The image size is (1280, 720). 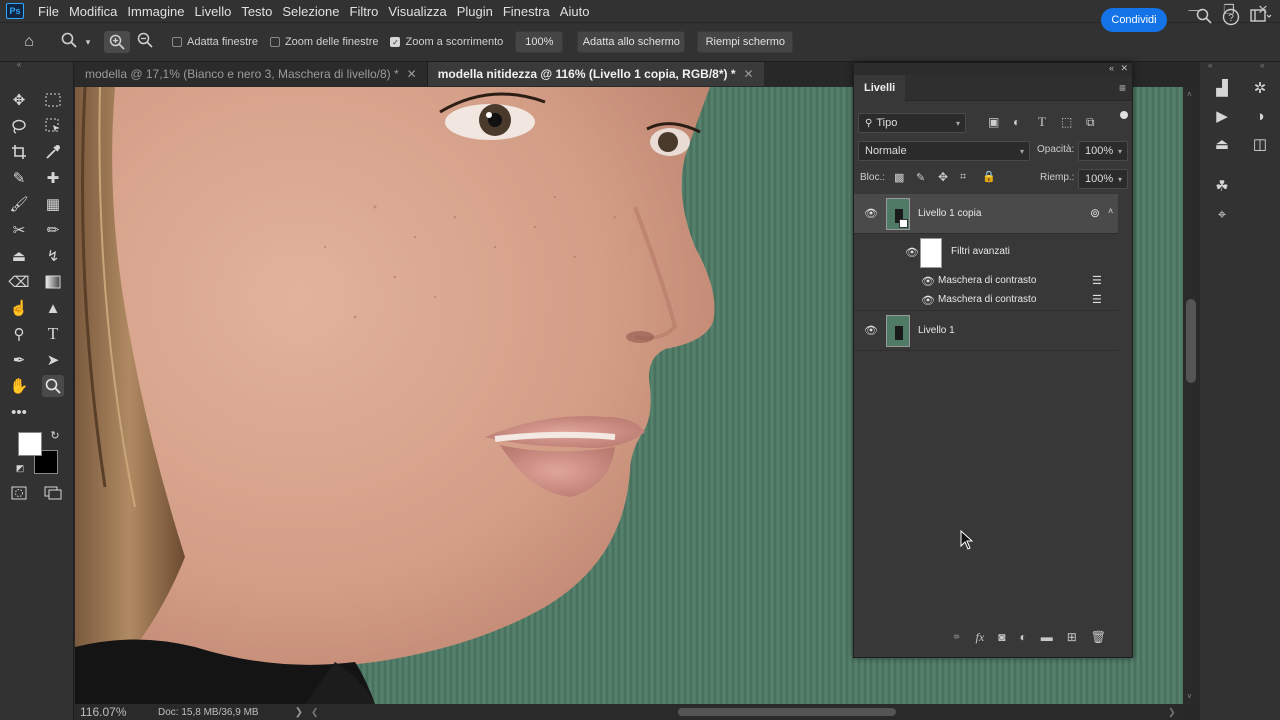 I want to click on object-selection-tool-icon, so click(x=53, y=126).